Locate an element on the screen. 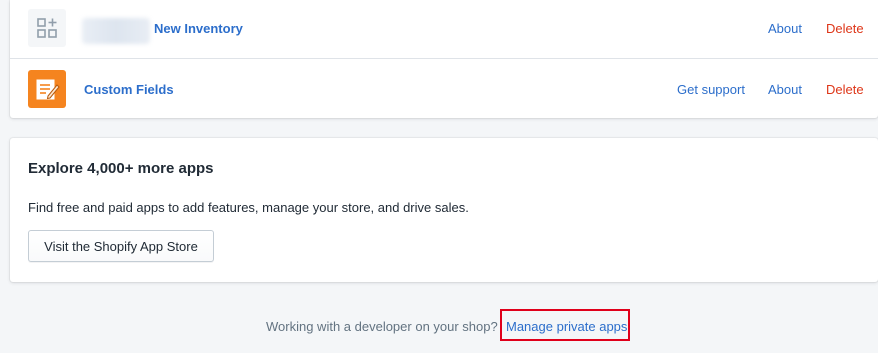  custom-fields-icon is located at coordinates (47, 89).